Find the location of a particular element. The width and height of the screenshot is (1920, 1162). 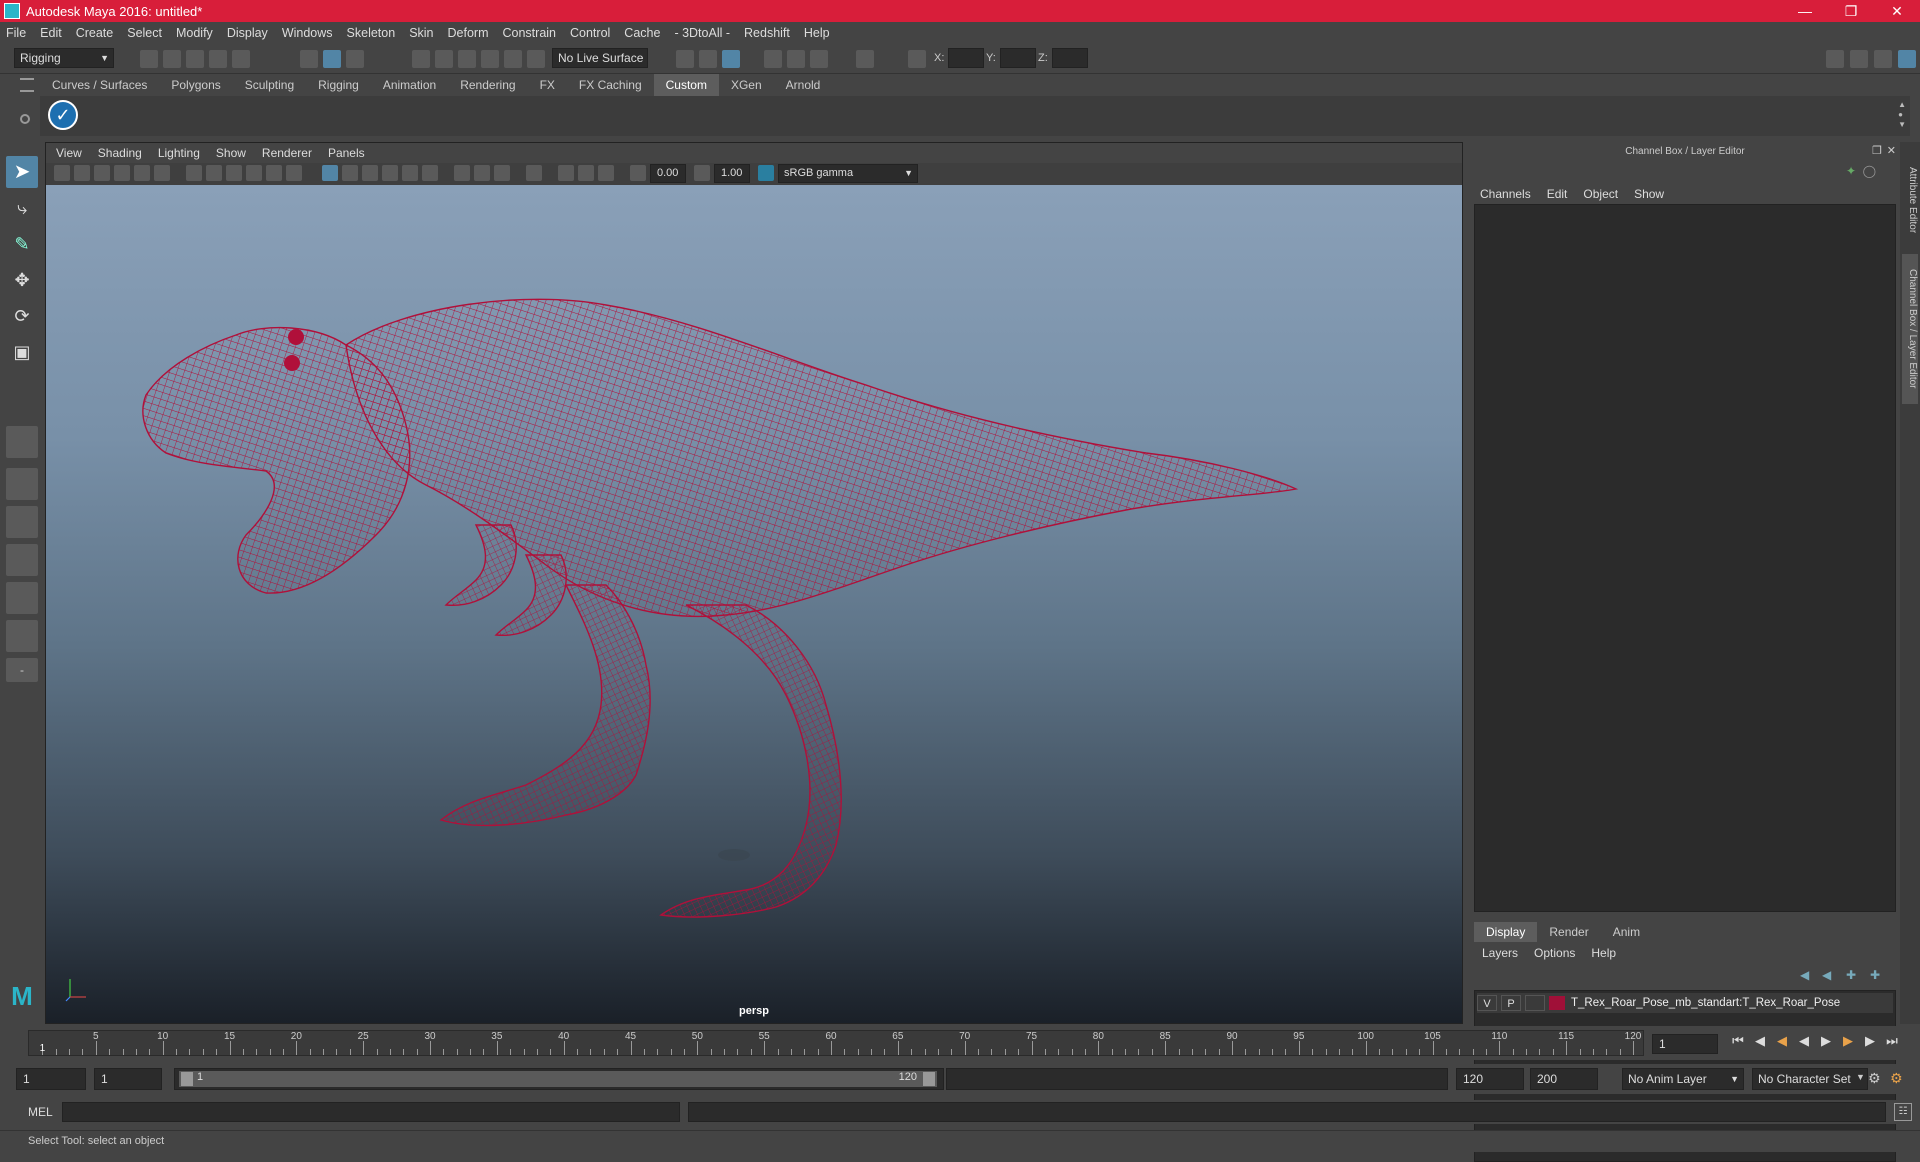

snap-grid-icon is located at coordinates (421, 59).